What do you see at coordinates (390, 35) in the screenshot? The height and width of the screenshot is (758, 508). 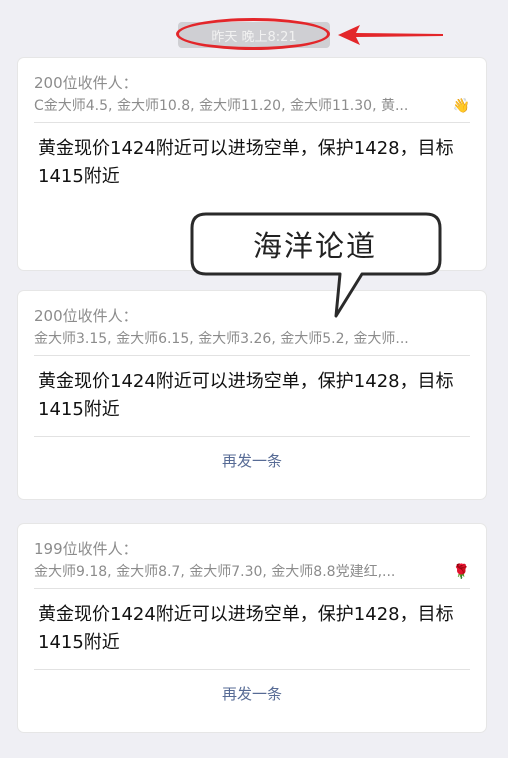 I see `annotation-arrow` at bounding box center [390, 35].